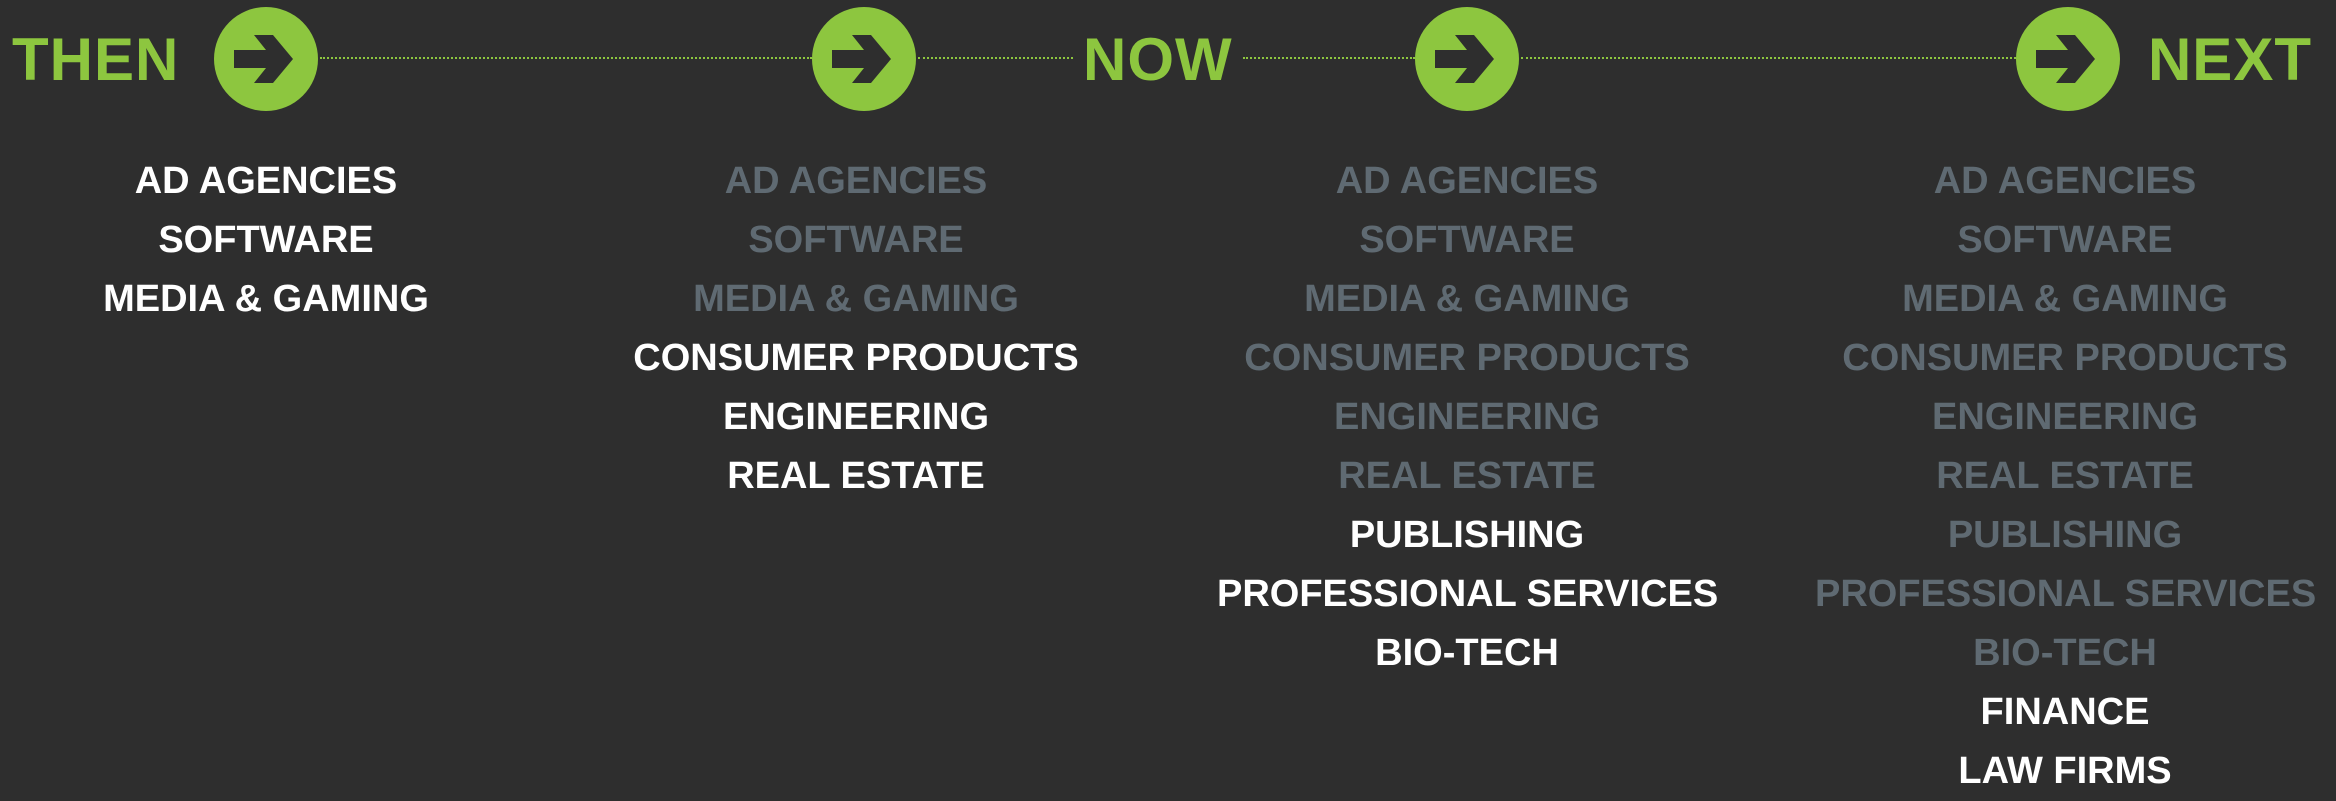 This screenshot has width=2336, height=801. I want to click on industry-item: LAW FIRMS, so click(2065, 771).